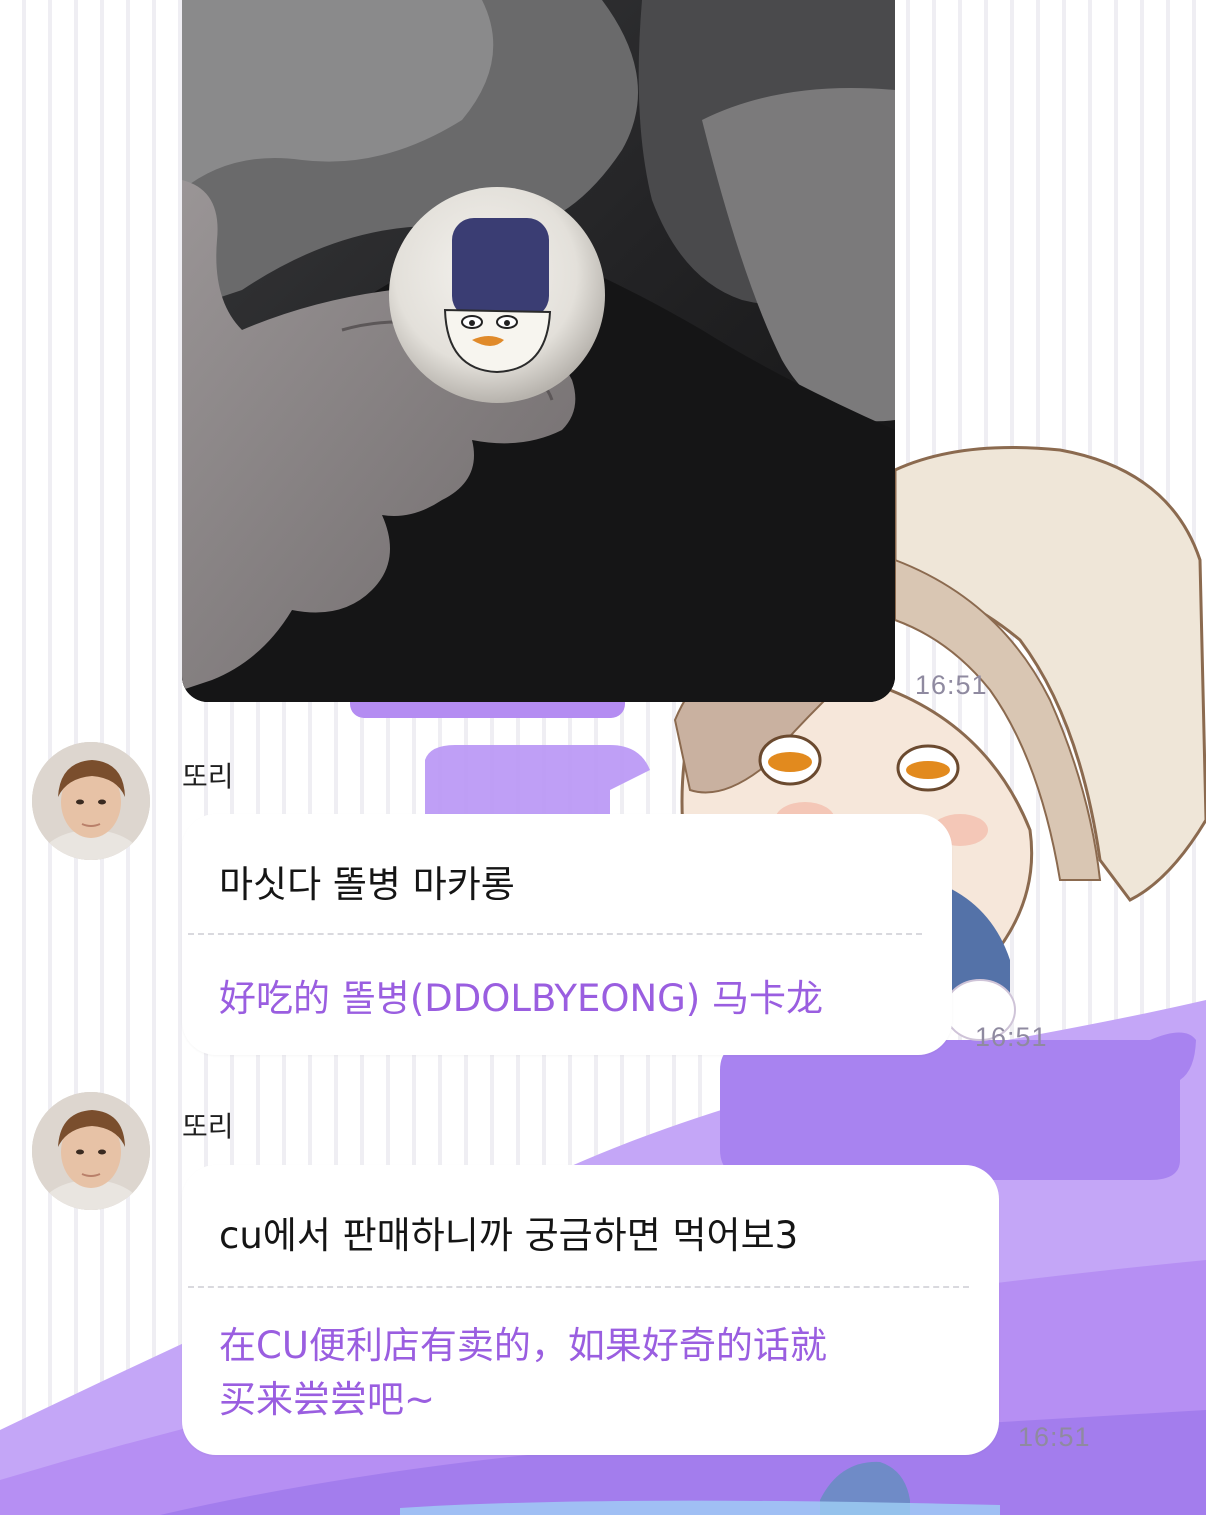  Describe the element at coordinates (509, 1235) in the screenshot. I see `message-original-text: cu에서 판매하니까 궁금하면 먹어보3` at that location.